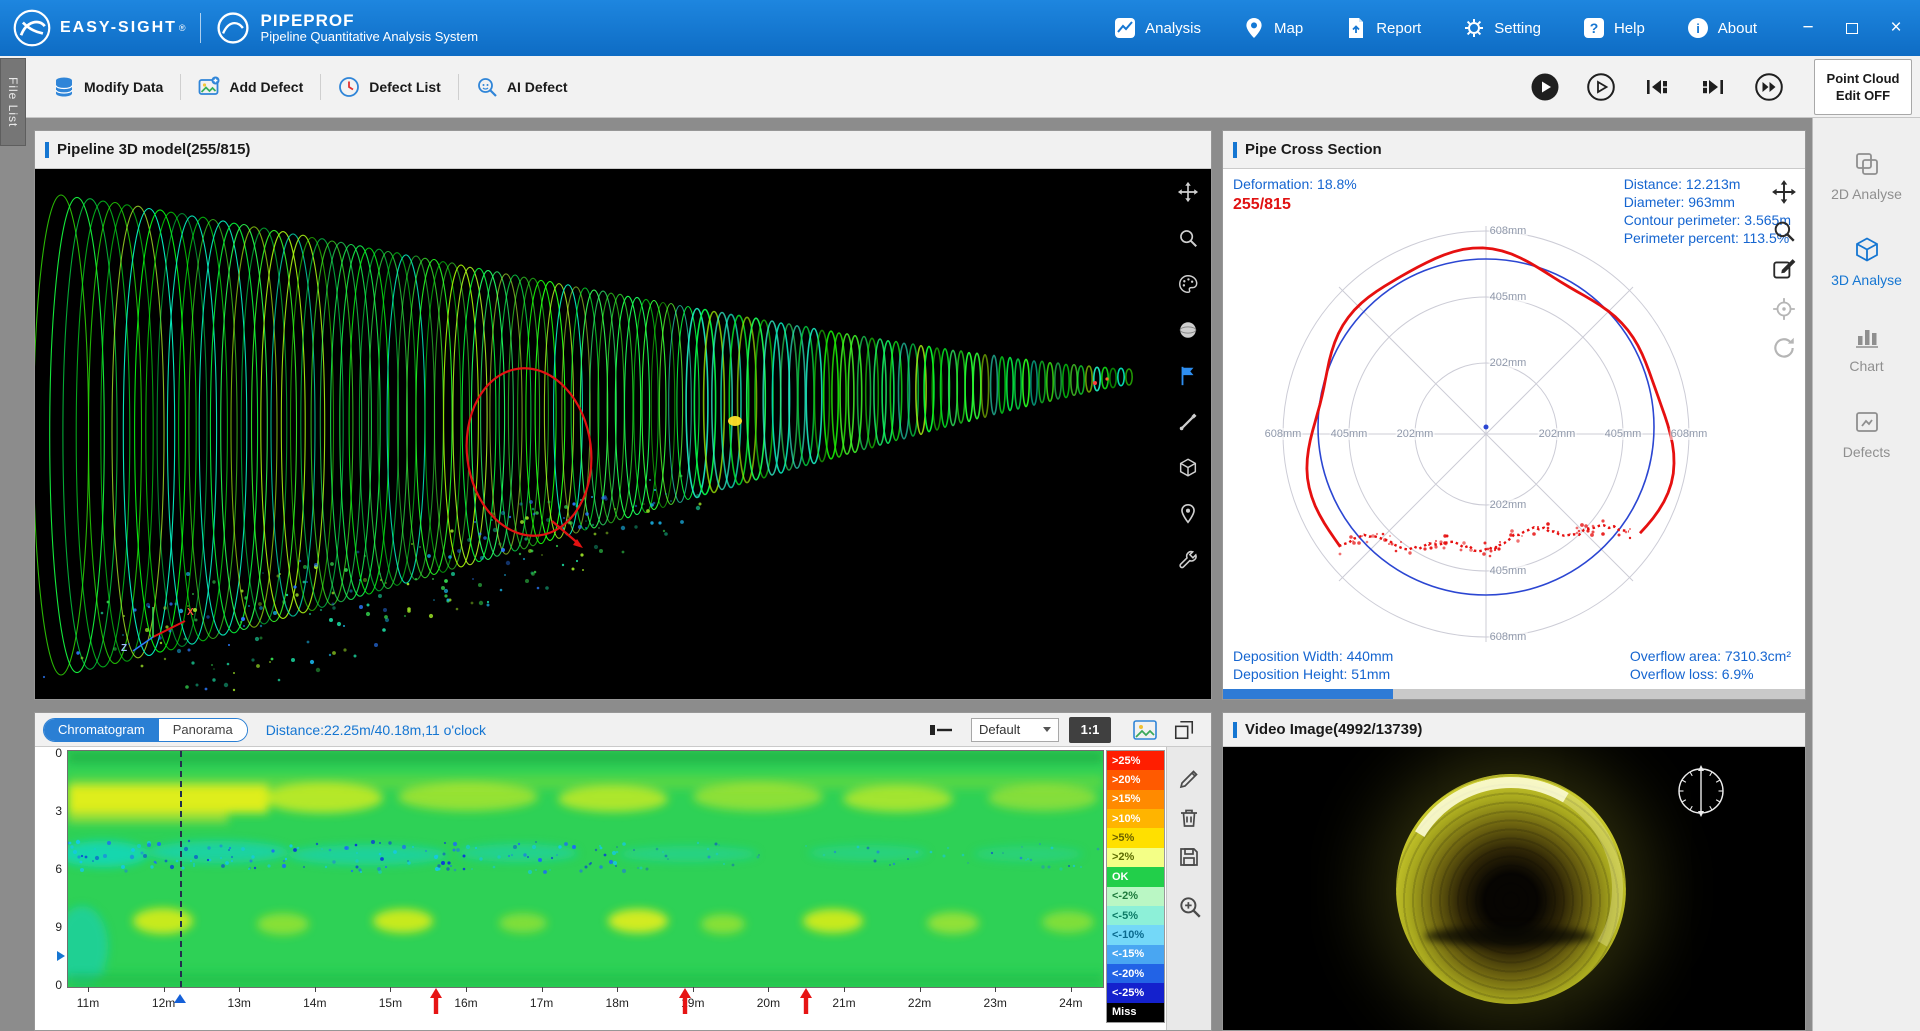  What do you see at coordinates (1135, 973) in the screenshot?
I see `legend-item: <-20%` at bounding box center [1135, 973].